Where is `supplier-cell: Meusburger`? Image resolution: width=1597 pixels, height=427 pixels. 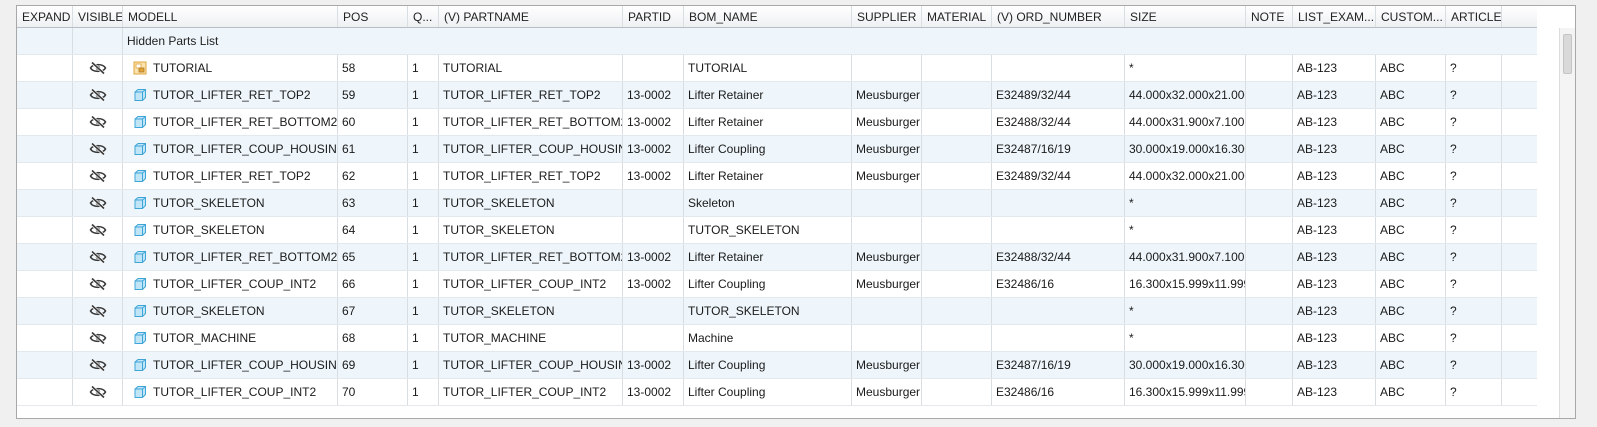
supplier-cell: Meusburger is located at coordinates (887, 392).